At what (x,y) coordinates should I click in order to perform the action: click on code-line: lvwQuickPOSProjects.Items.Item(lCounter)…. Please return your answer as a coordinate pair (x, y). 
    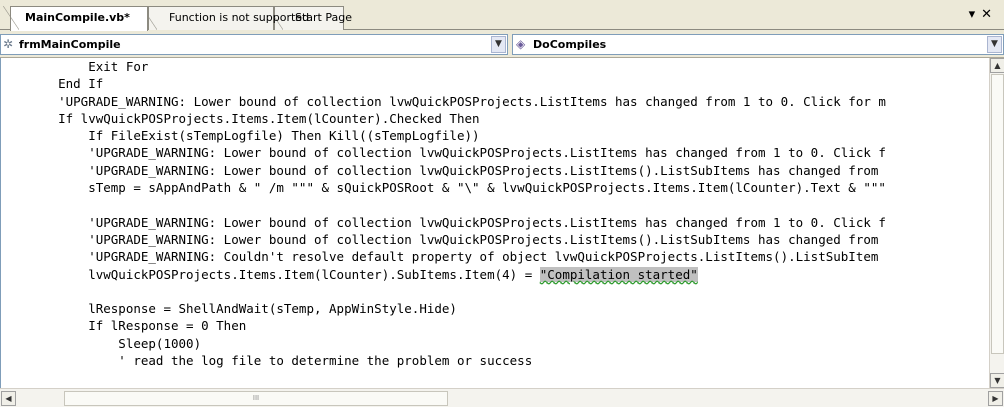
    Looking at the image, I should click on (457, 274).